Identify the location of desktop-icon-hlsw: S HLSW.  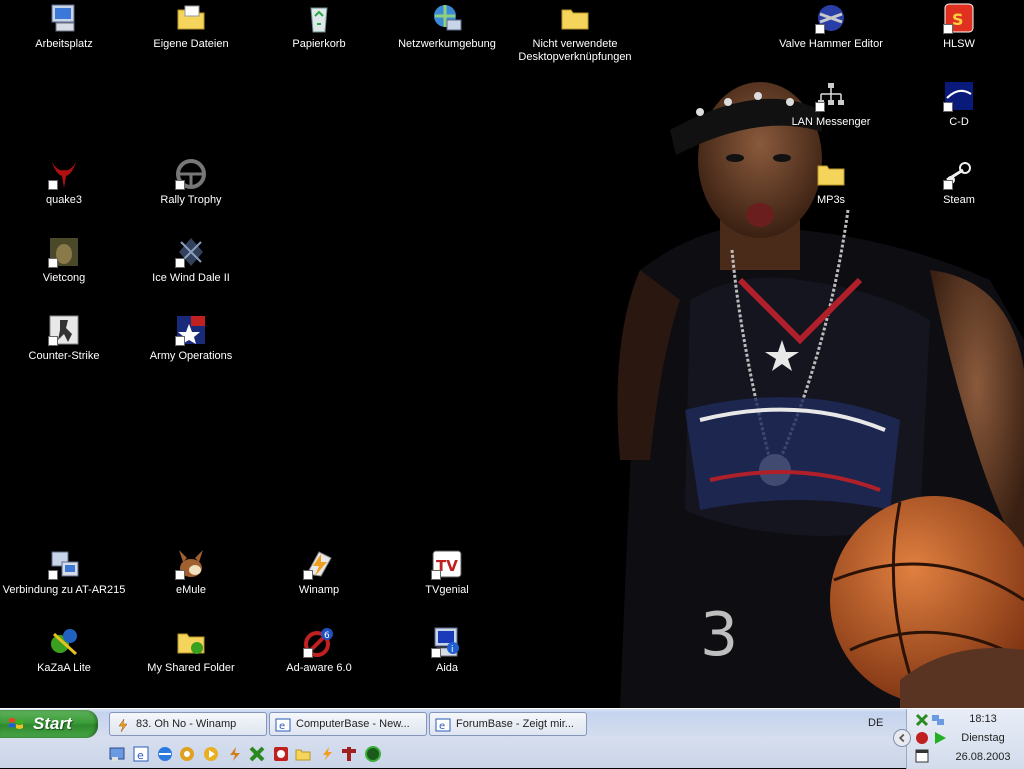
(959, 26).